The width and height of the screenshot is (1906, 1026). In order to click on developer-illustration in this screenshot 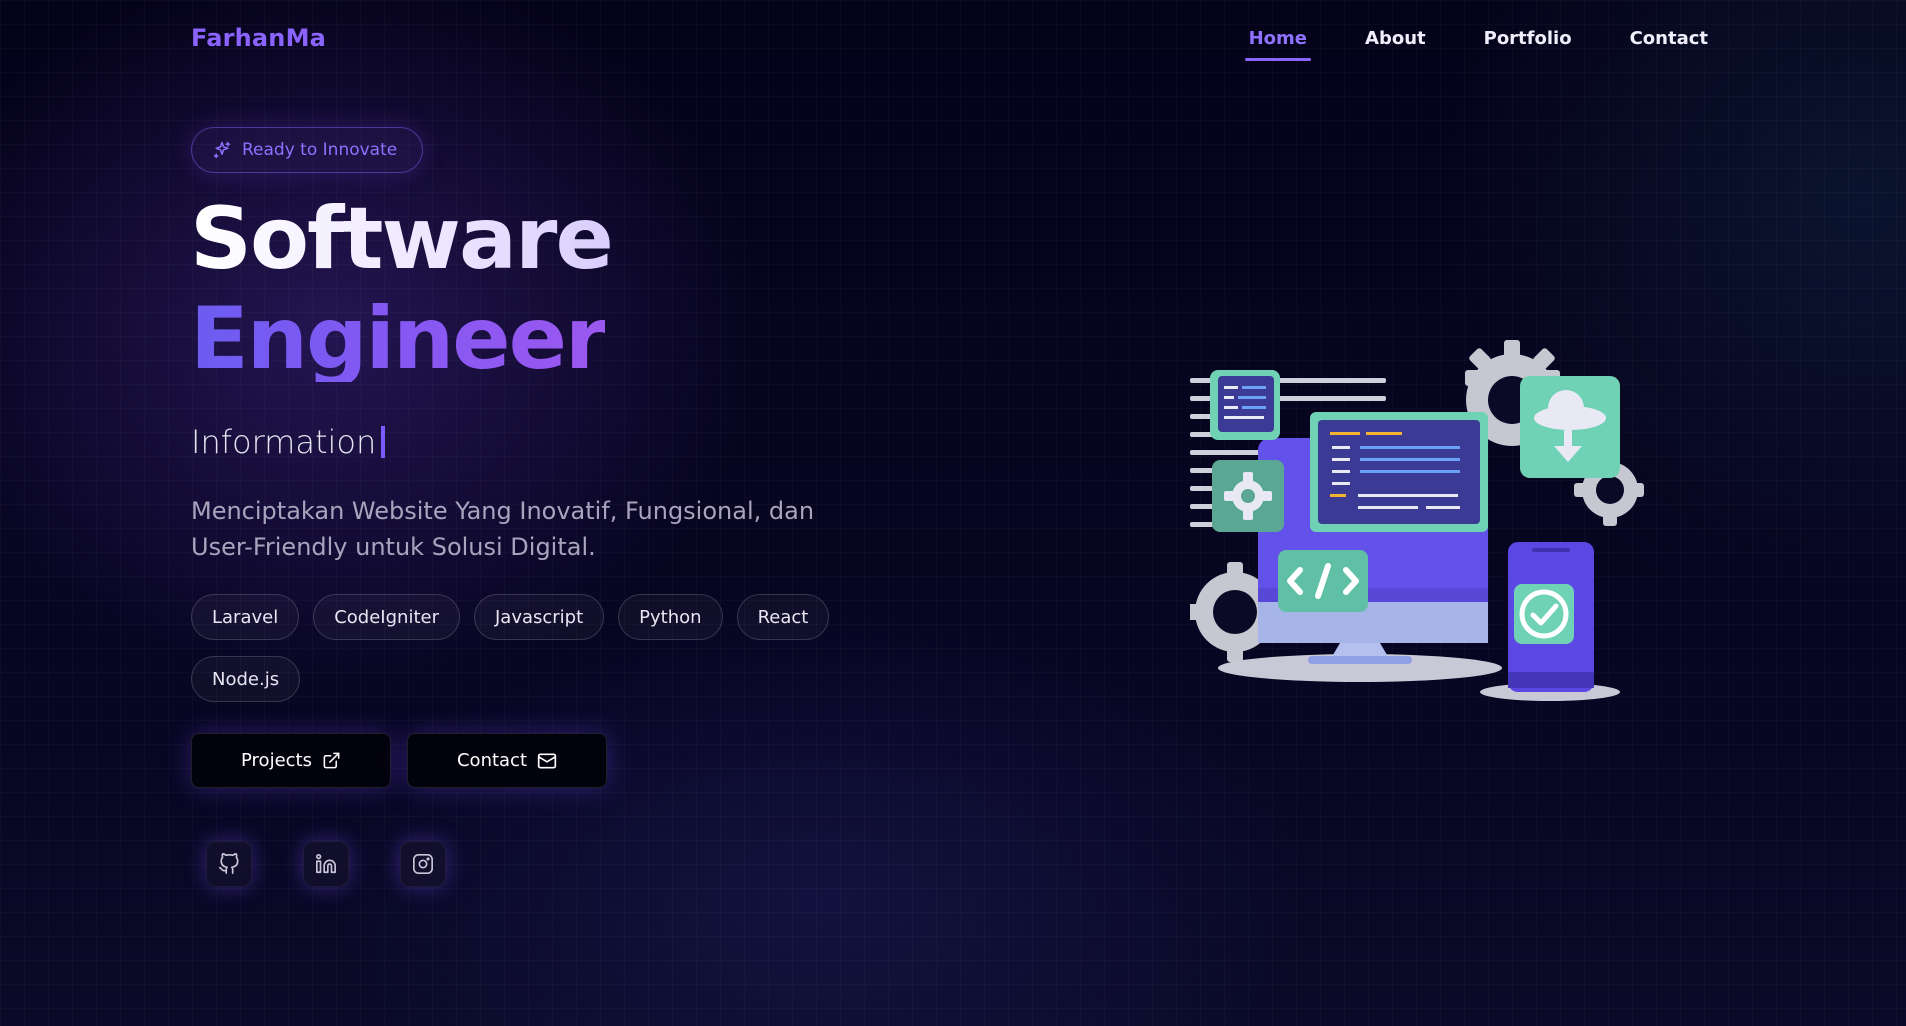, I will do `click(1417, 520)`.